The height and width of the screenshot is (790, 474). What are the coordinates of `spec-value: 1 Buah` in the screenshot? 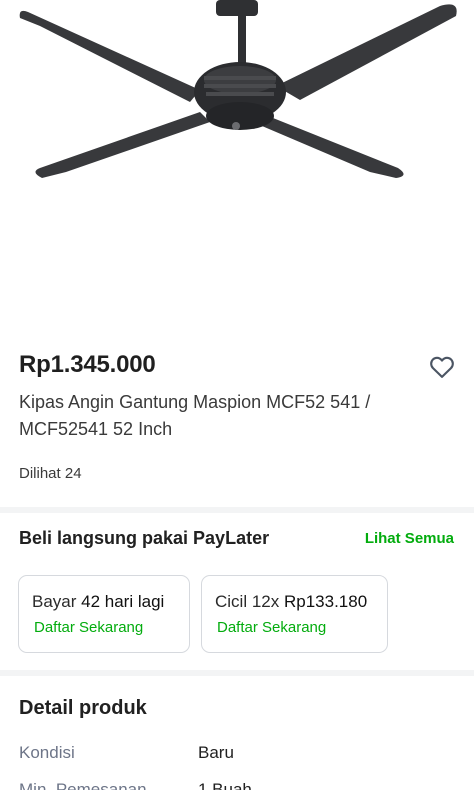 It's located at (225, 785).